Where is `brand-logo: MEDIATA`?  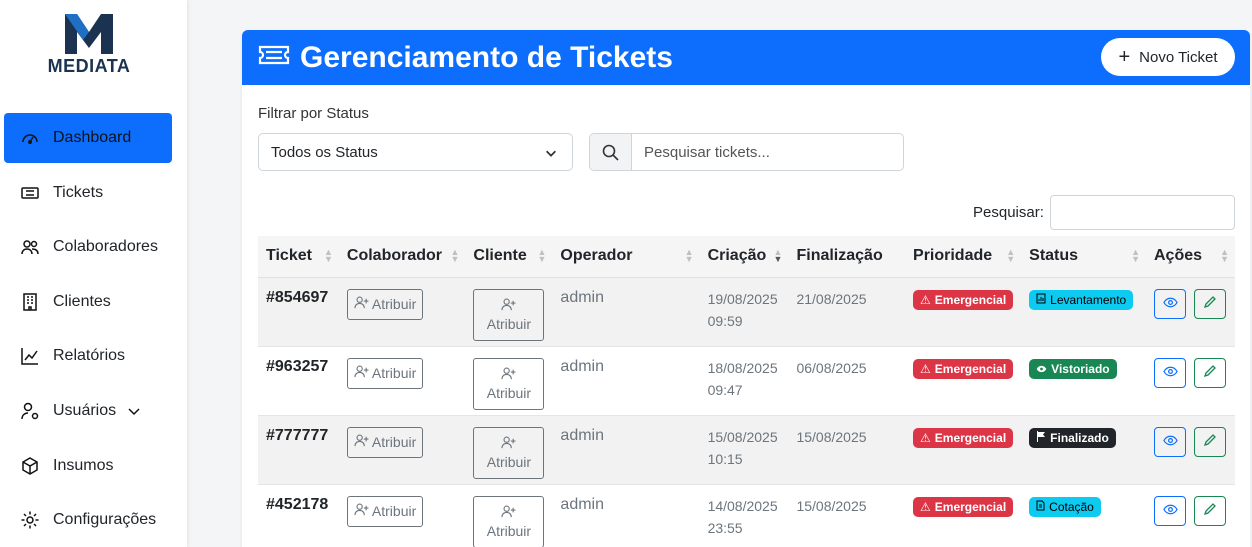
brand-logo: MEDIATA is located at coordinates (89, 49).